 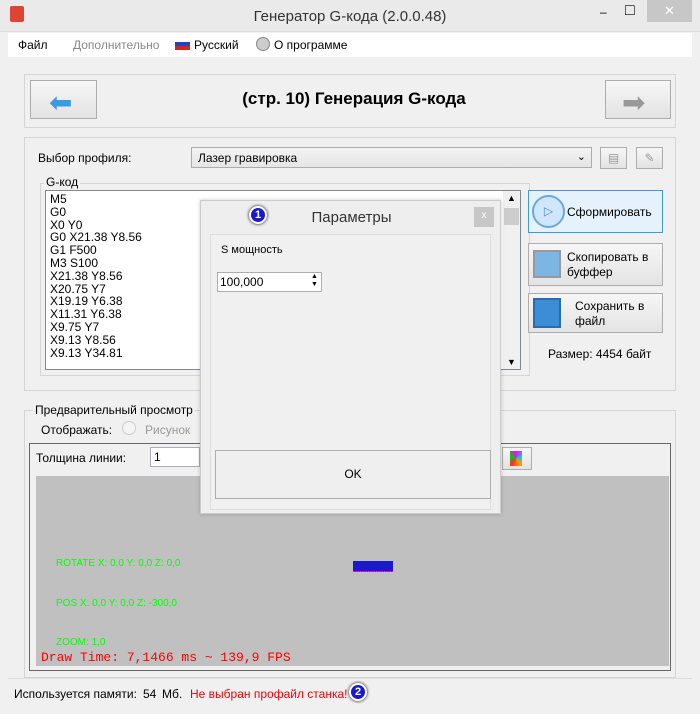 I want to click on arrow-right-icon: ➡, so click(x=634, y=102).